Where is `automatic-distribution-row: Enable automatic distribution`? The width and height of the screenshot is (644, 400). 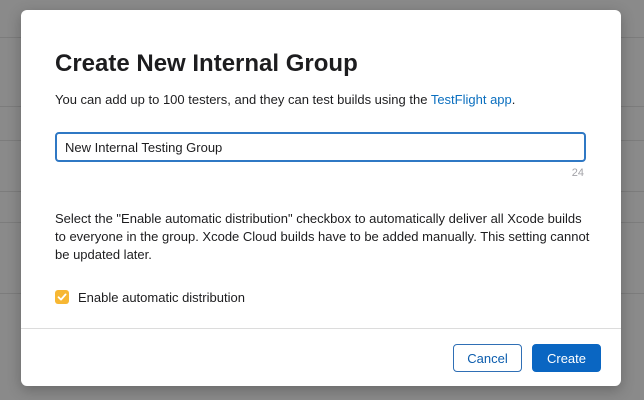
automatic-distribution-row: Enable automatic distribution is located at coordinates (150, 297).